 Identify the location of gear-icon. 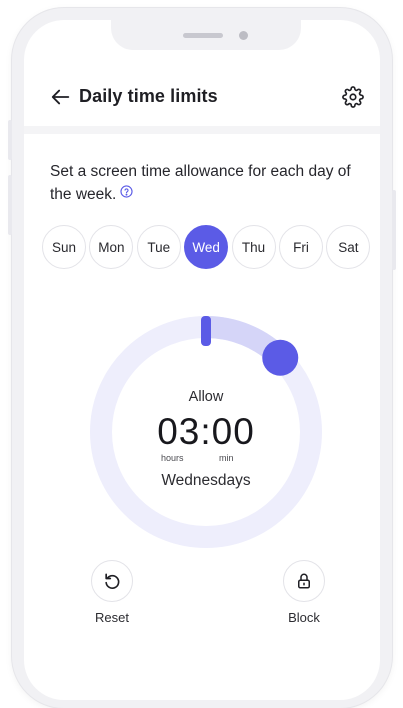
(353, 97).